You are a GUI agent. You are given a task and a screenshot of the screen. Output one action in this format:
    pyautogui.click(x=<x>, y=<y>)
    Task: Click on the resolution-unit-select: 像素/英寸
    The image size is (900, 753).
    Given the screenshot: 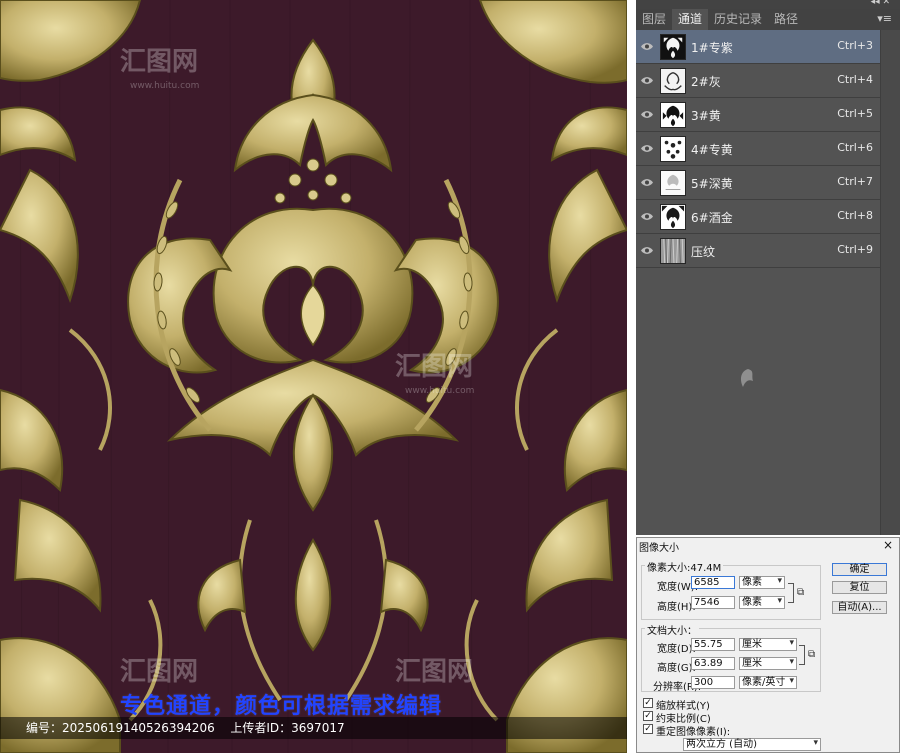 What is the action you would take?
    pyautogui.click(x=768, y=682)
    